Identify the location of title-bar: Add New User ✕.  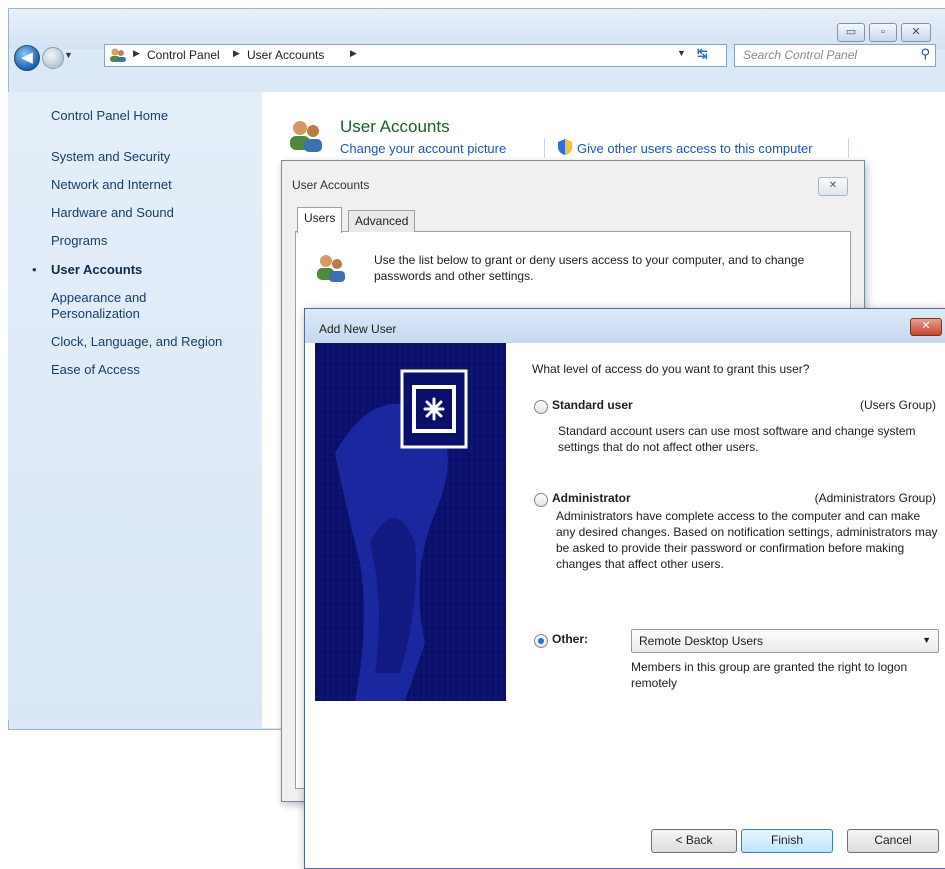
(625, 326).